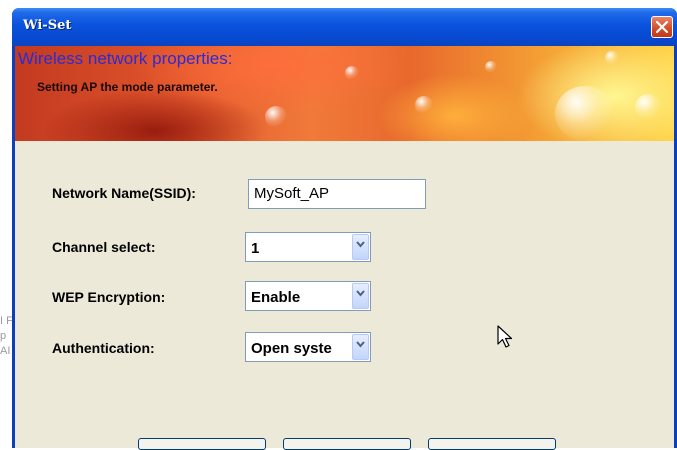  I want to click on auth-dropdown-button, so click(360, 347).